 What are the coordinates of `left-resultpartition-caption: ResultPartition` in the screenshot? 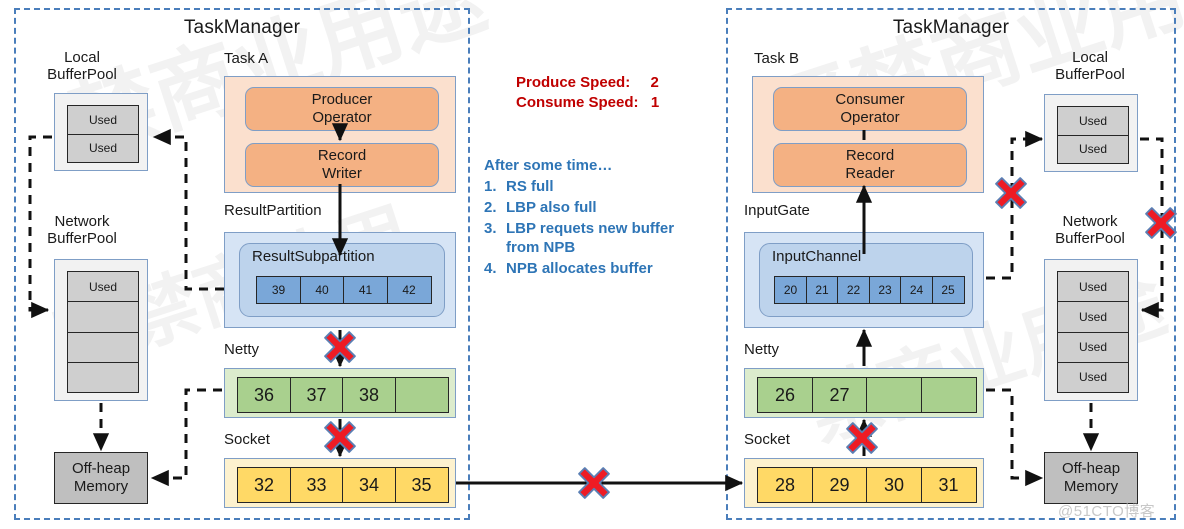 It's located at (273, 210).